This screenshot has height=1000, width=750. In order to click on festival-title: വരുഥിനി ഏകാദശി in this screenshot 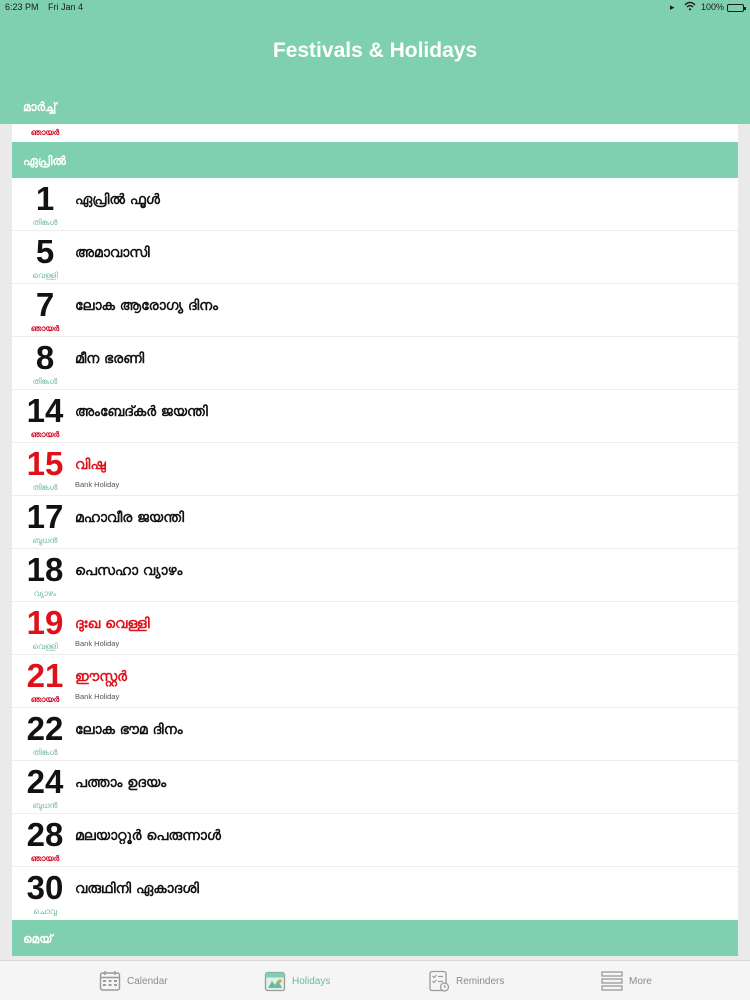, I will do `click(137, 889)`.